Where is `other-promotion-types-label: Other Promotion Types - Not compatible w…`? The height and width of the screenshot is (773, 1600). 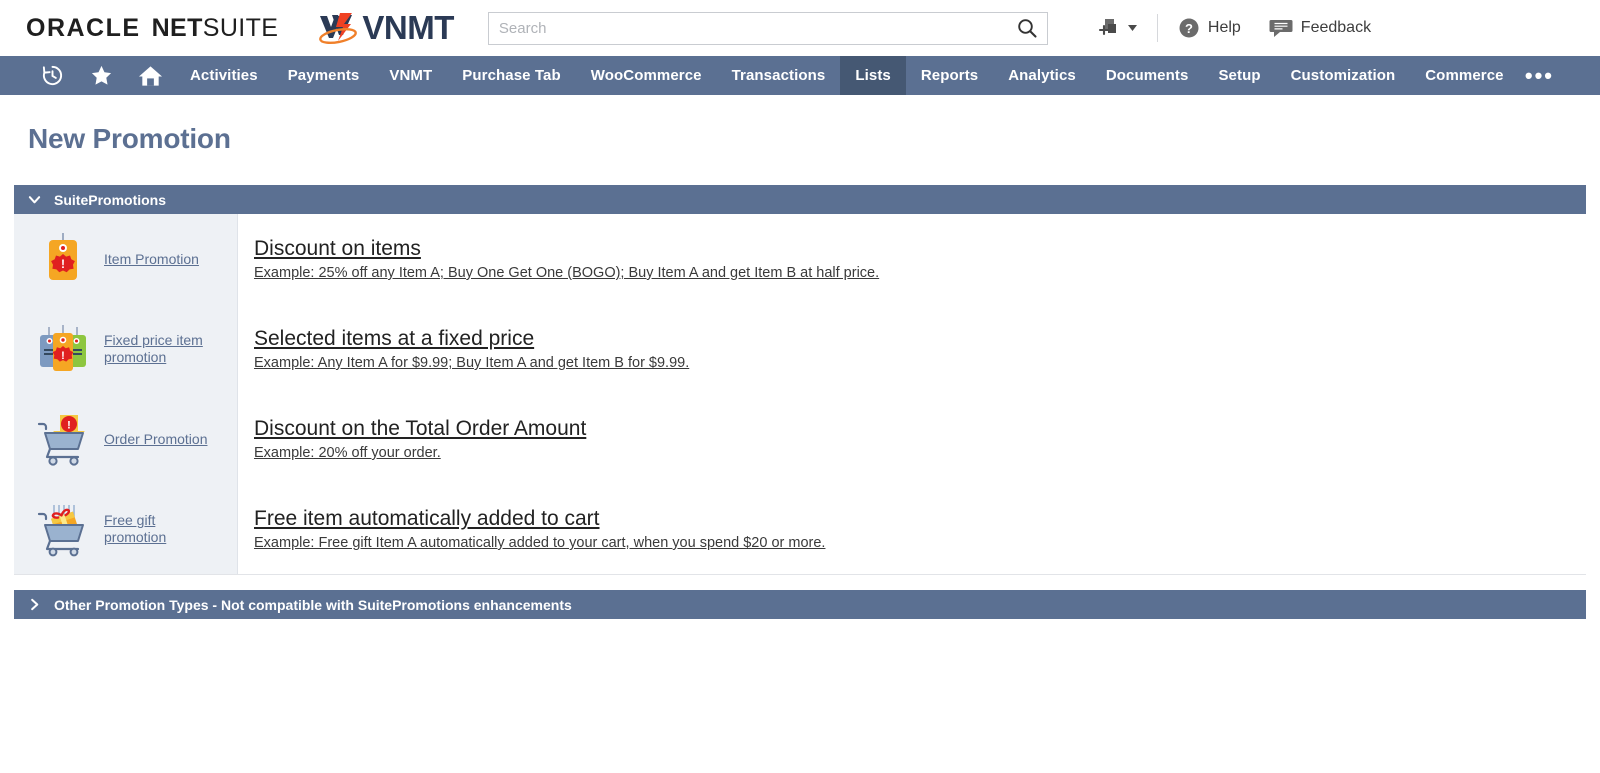 other-promotion-types-label: Other Promotion Types - Not compatible w… is located at coordinates (313, 604).